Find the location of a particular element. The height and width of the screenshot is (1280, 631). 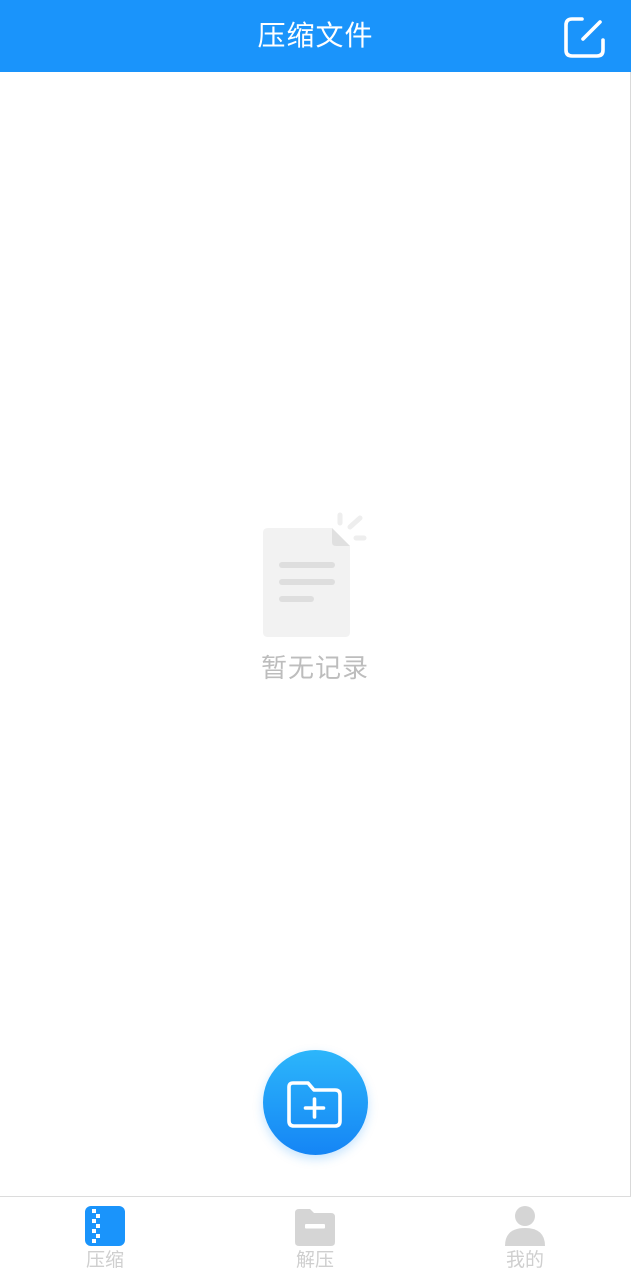

tab-label: 压缩 is located at coordinates (104, 1260).